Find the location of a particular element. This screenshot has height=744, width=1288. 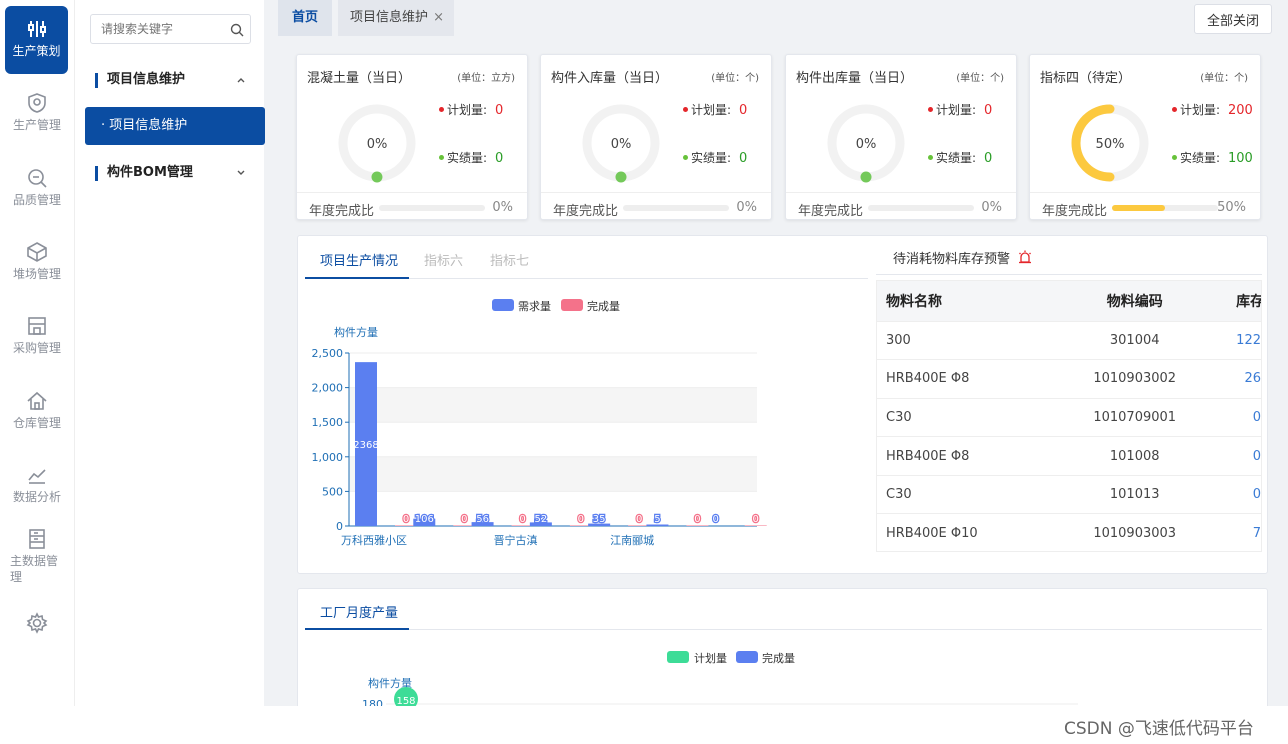

y-tick-label: 500 is located at coordinates (332, 491).